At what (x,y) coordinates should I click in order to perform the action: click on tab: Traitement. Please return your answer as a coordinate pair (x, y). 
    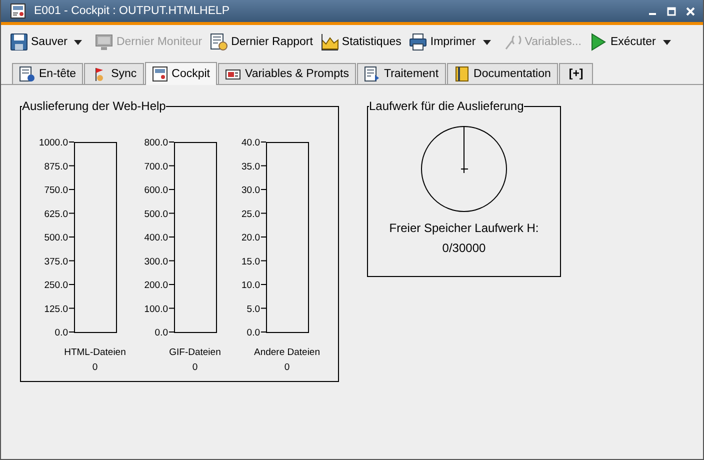
    Looking at the image, I should click on (401, 73).